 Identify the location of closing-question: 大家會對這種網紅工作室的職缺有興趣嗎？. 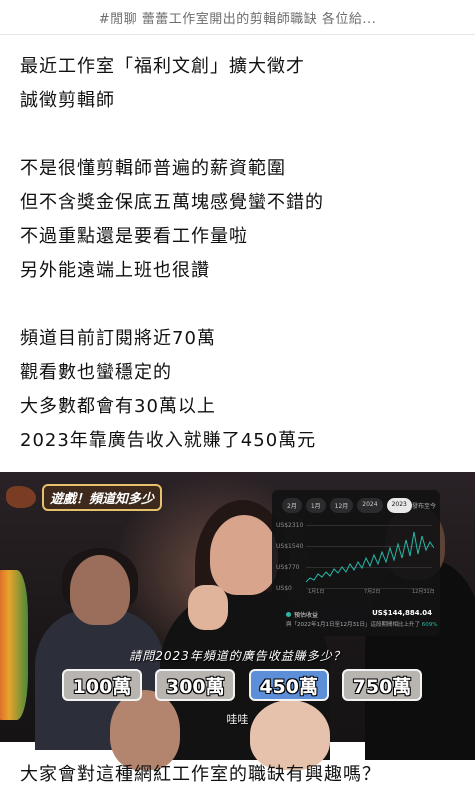
(200, 774).